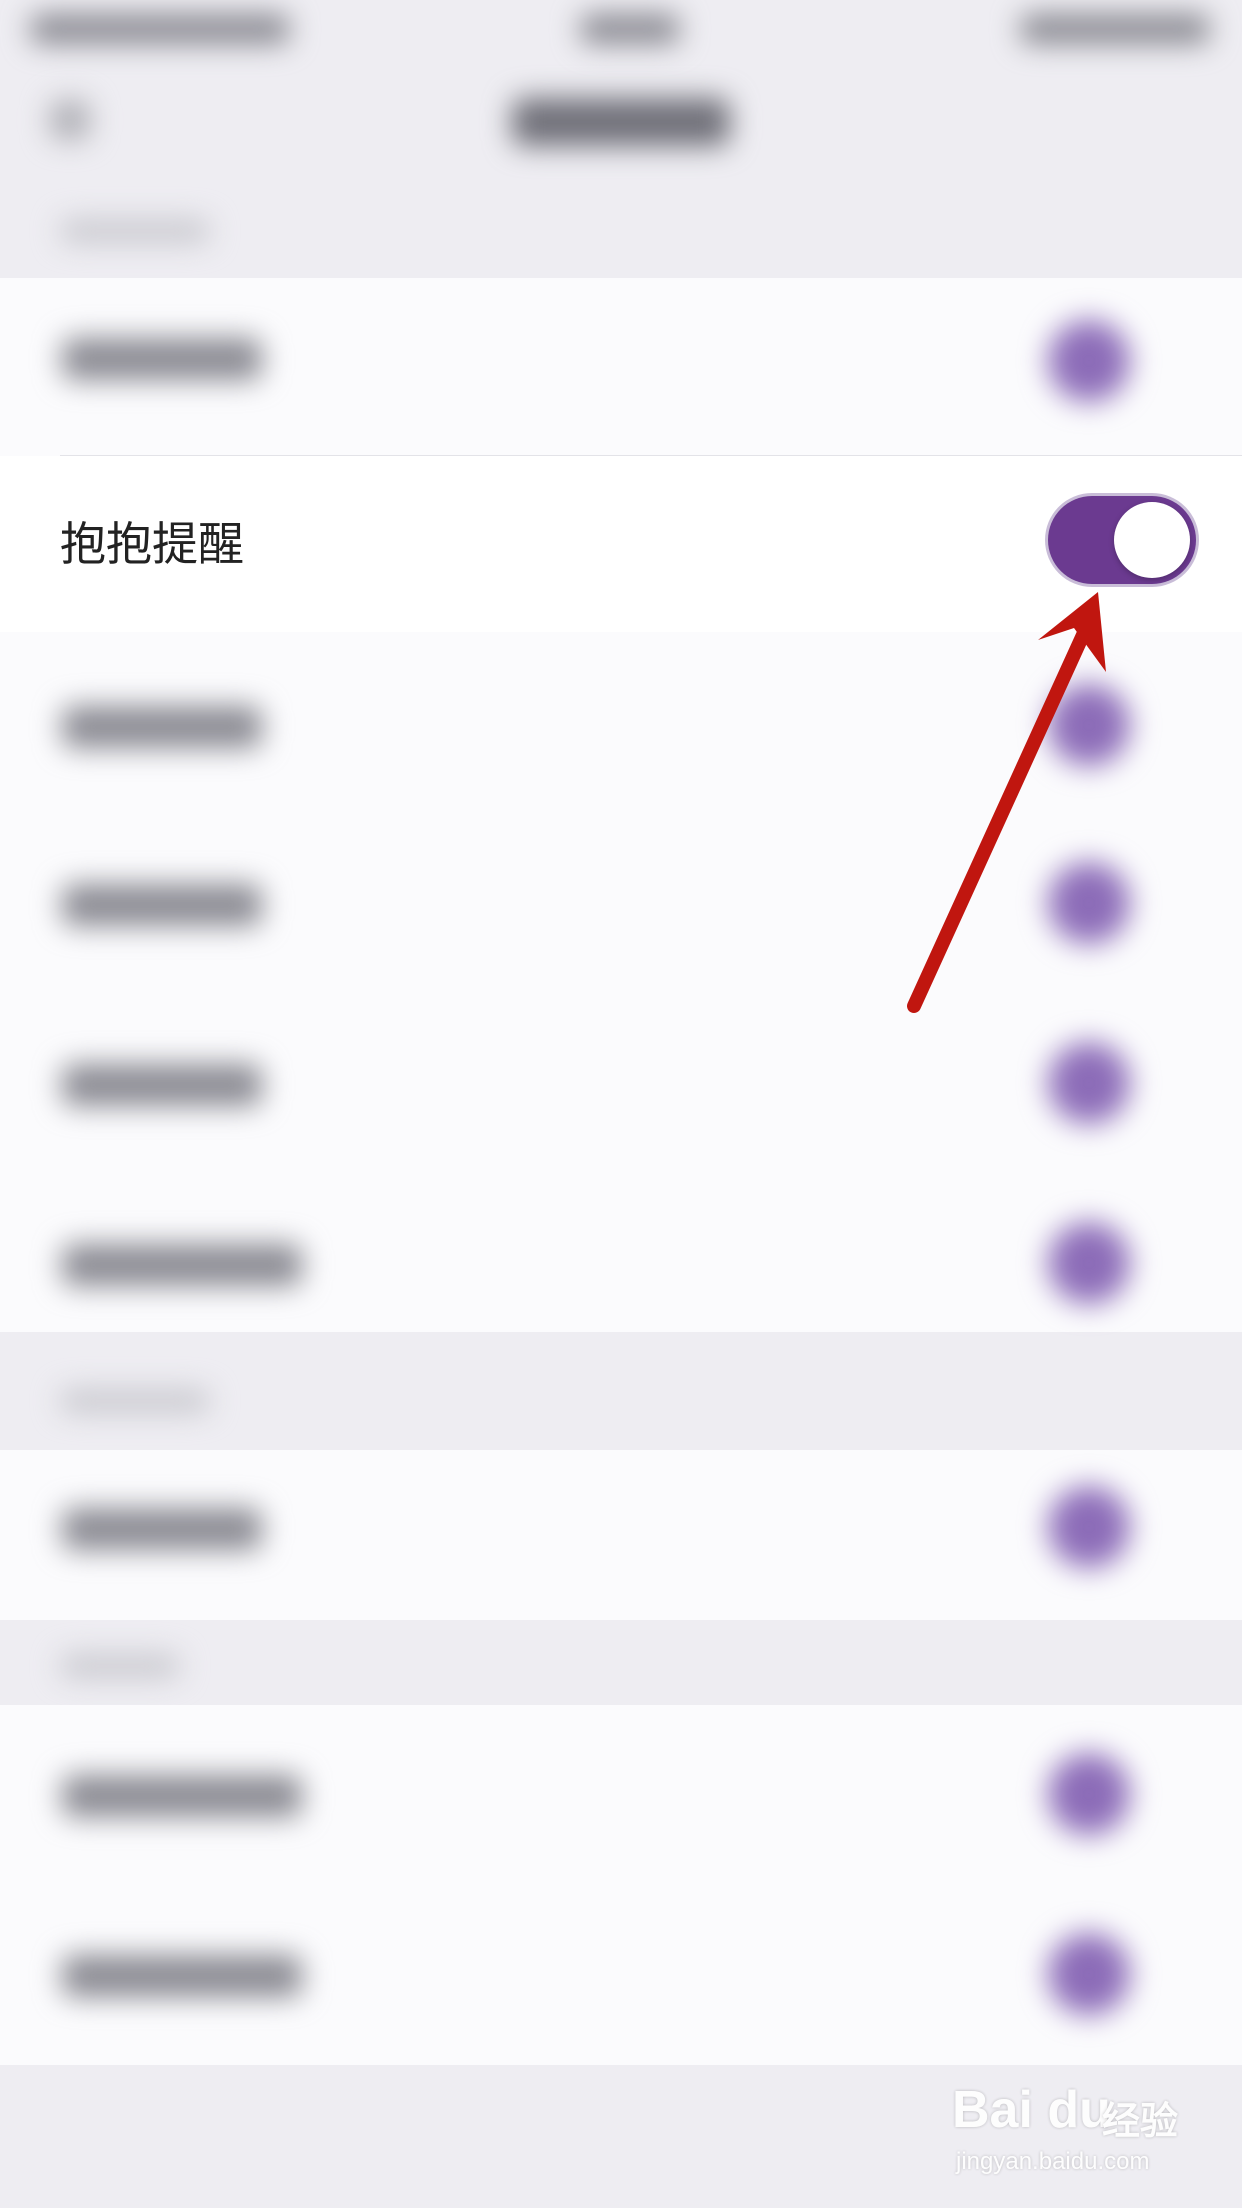 This screenshot has height=2208, width=1242. What do you see at coordinates (1140, 2121) in the screenshot?
I see `watermark-brand: 经验` at bounding box center [1140, 2121].